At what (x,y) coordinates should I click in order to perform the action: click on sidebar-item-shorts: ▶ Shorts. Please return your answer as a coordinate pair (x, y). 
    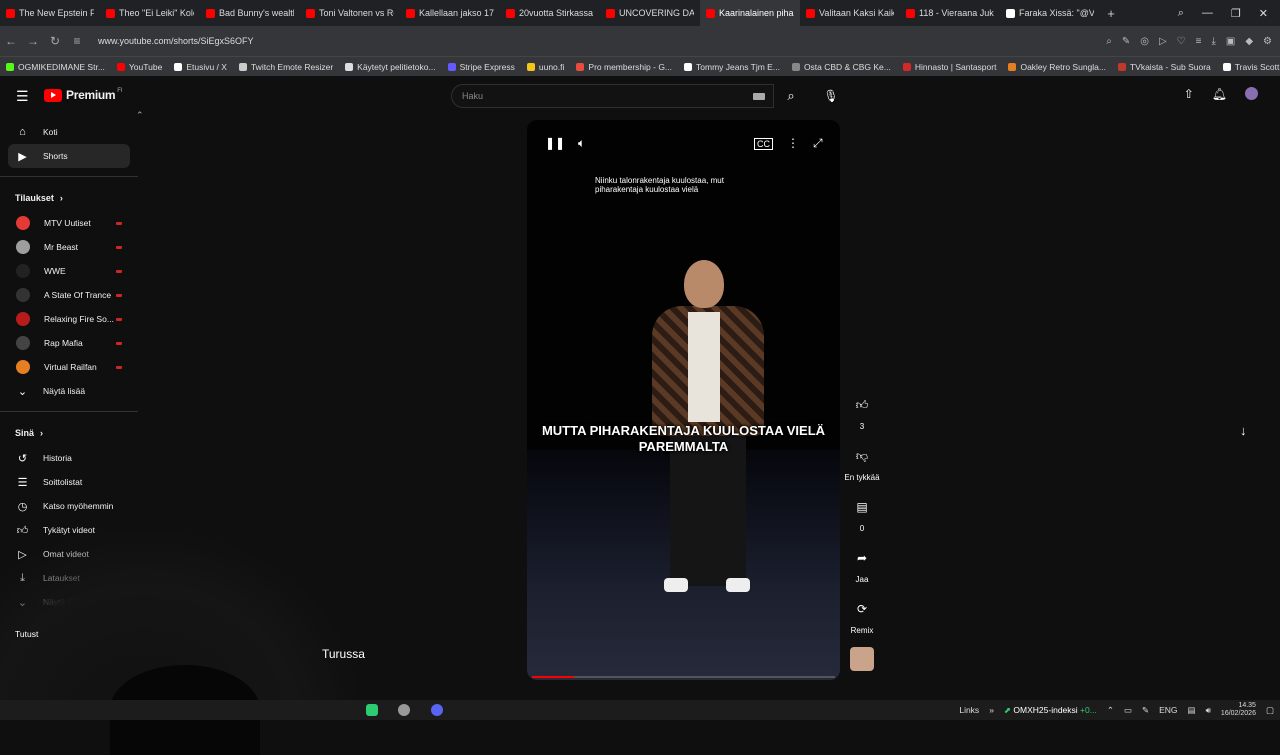
    Looking at the image, I should click on (69, 156).